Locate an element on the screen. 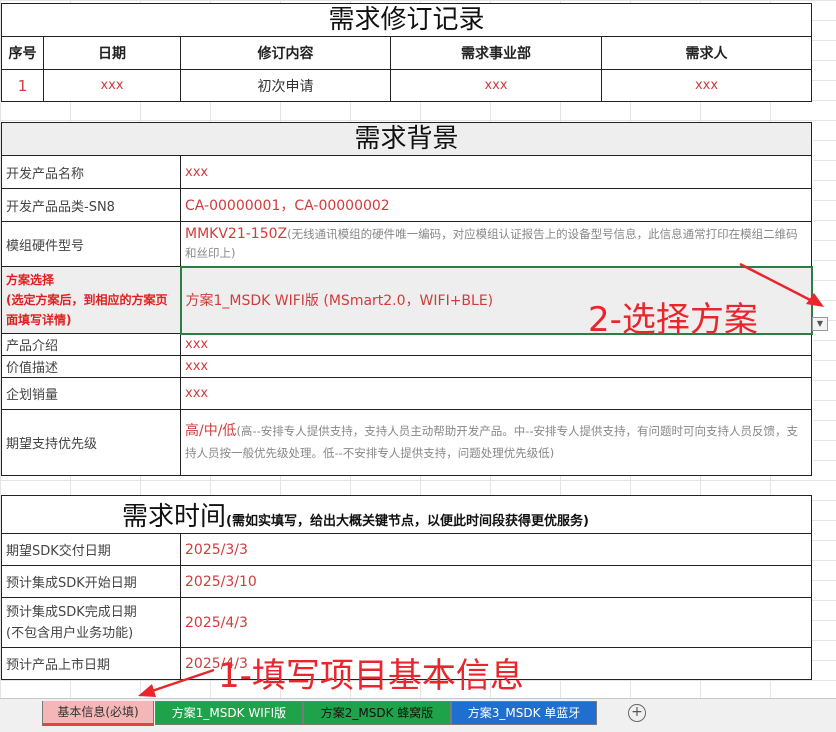  col-header-content: 修订内容 is located at coordinates (285, 53).